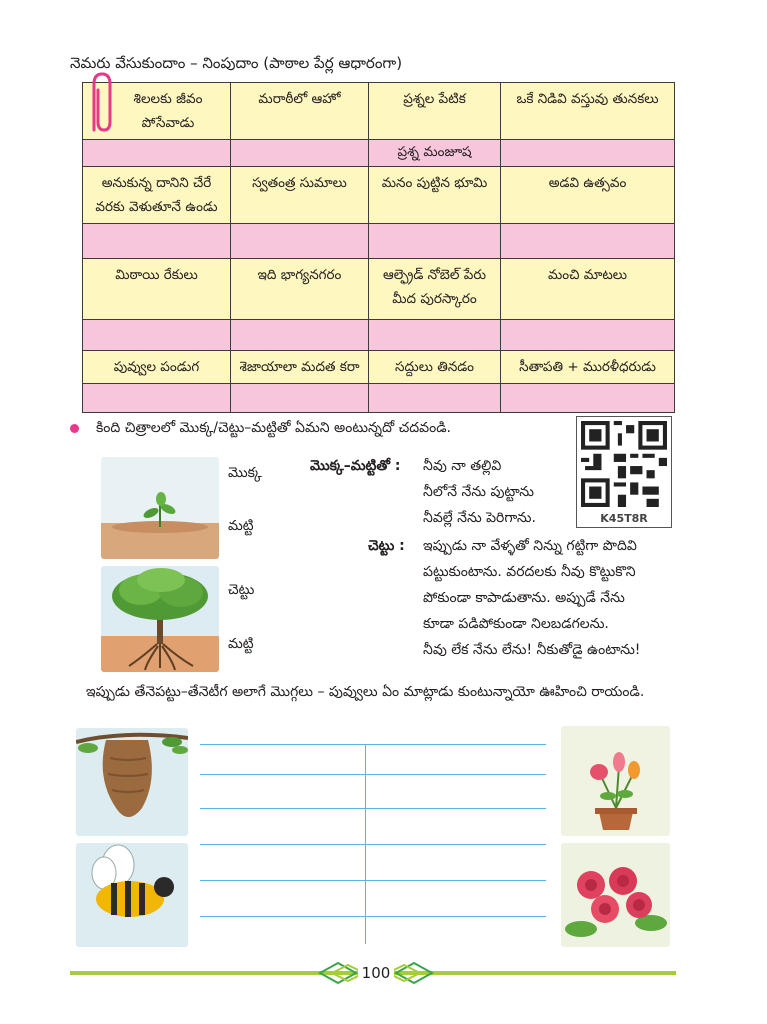 The image size is (767, 1024). Describe the element at coordinates (434, 195) in the screenshot. I see `table-cell: మనం పుట్టిన భూమి` at that location.